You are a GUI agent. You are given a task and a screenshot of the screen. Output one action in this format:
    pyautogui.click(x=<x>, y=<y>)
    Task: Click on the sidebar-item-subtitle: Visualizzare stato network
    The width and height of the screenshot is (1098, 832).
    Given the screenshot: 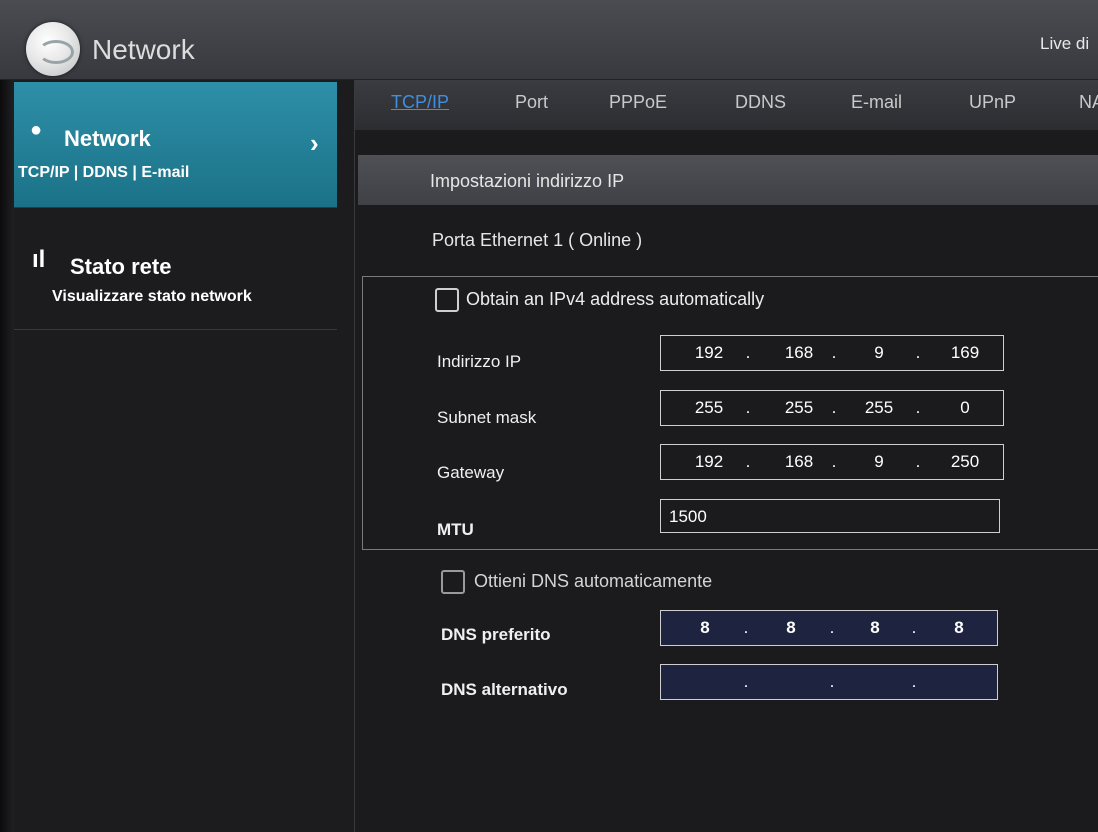 What is the action you would take?
    pyautogui.click(x=152, y=296)
    